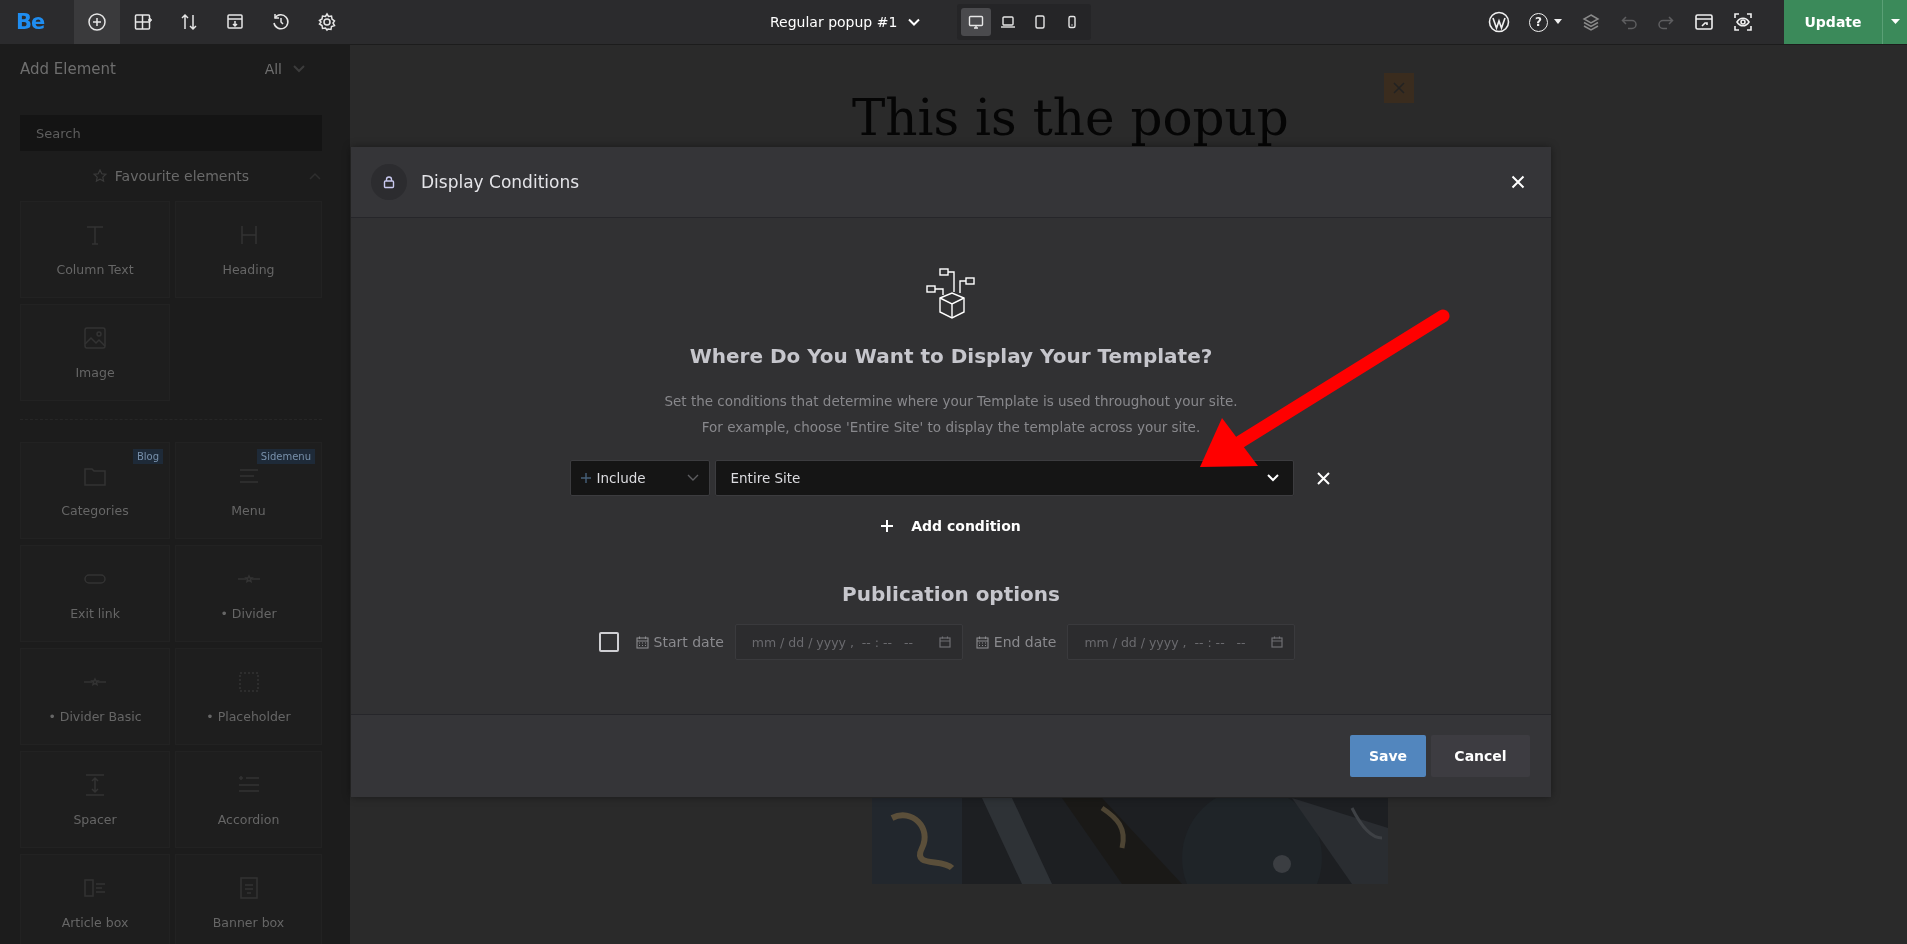  What do you see at coordinates (951, 401) in the screenshot?
I see `description-text: Set the conditions that determine where your Template is used throughout your site.` at bounding box center [951, 401].